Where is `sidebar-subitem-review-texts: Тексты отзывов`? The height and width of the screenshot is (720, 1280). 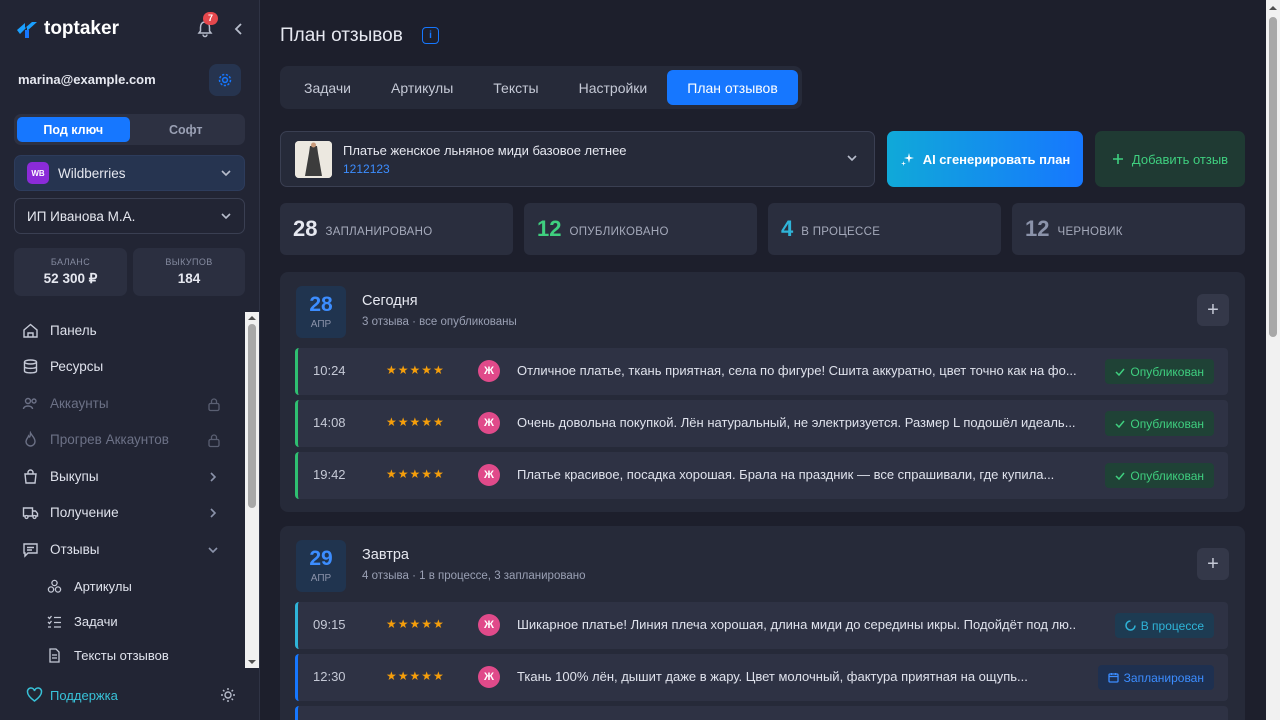 sidebar-subitem-review-texts: Тексты отзывов is located at coordinates (107, 655).